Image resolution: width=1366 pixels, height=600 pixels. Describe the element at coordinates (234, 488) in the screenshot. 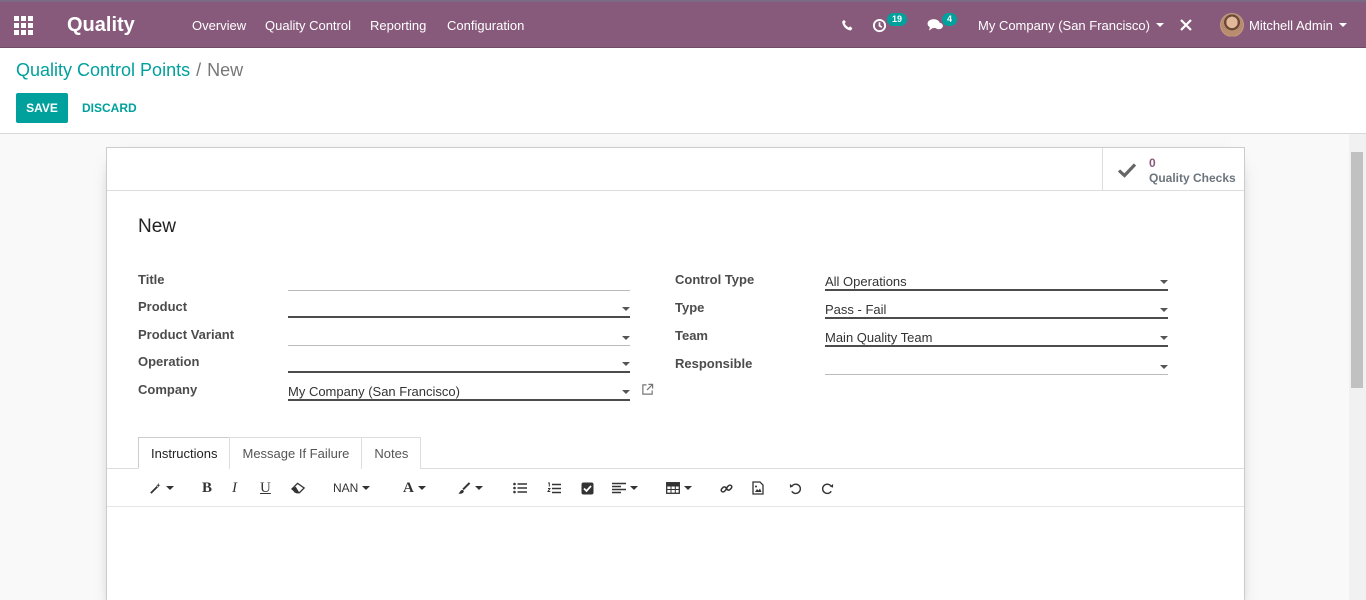

I see `italic-button: I` at that location.